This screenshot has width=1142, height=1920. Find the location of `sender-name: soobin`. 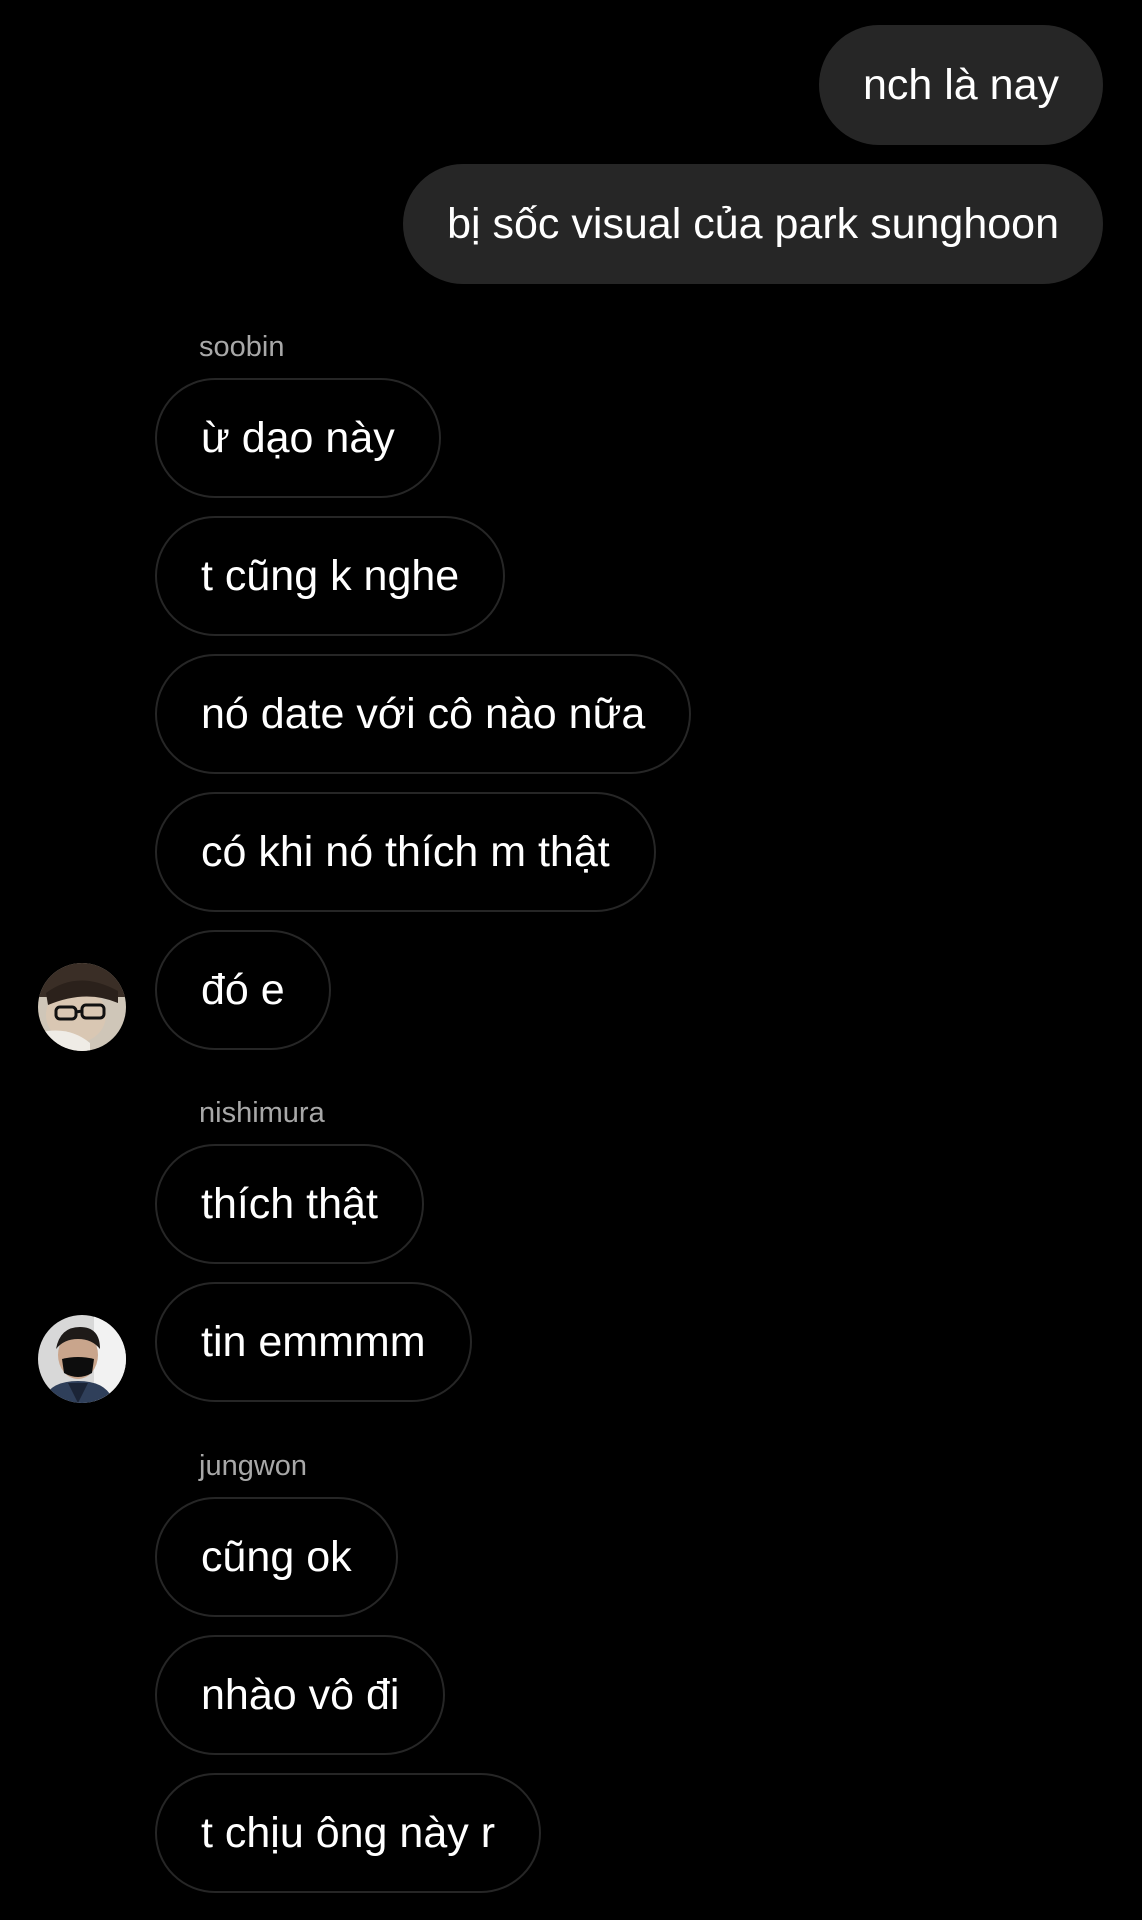

sender-name: soobin is located at coordinates (242, 347).